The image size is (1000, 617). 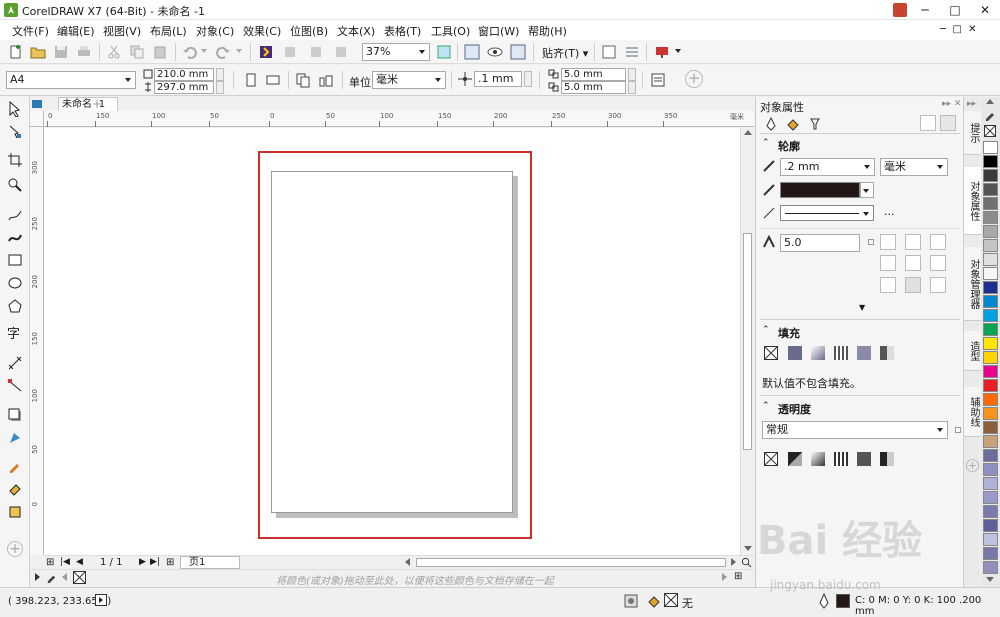 I want to click on palette-scroll-right-icon, so click(x=724, y=577).